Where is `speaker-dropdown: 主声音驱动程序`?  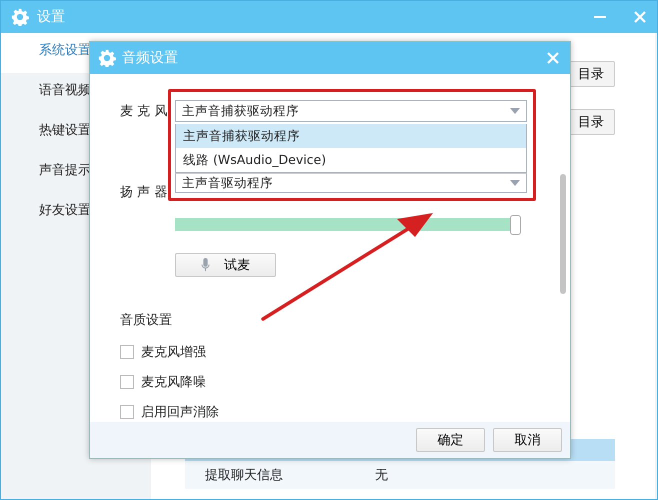
speaker-dropdown: 主声音驱动程序 is located at coordinates (351, 183).